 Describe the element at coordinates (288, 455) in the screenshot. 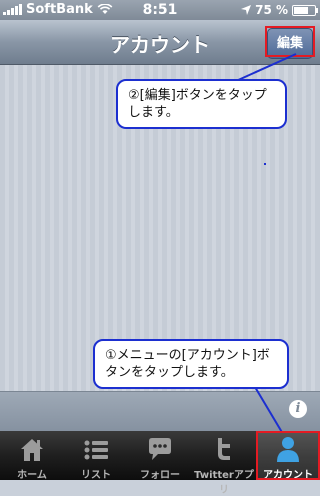

I see `account-tab-highlight` at that location.